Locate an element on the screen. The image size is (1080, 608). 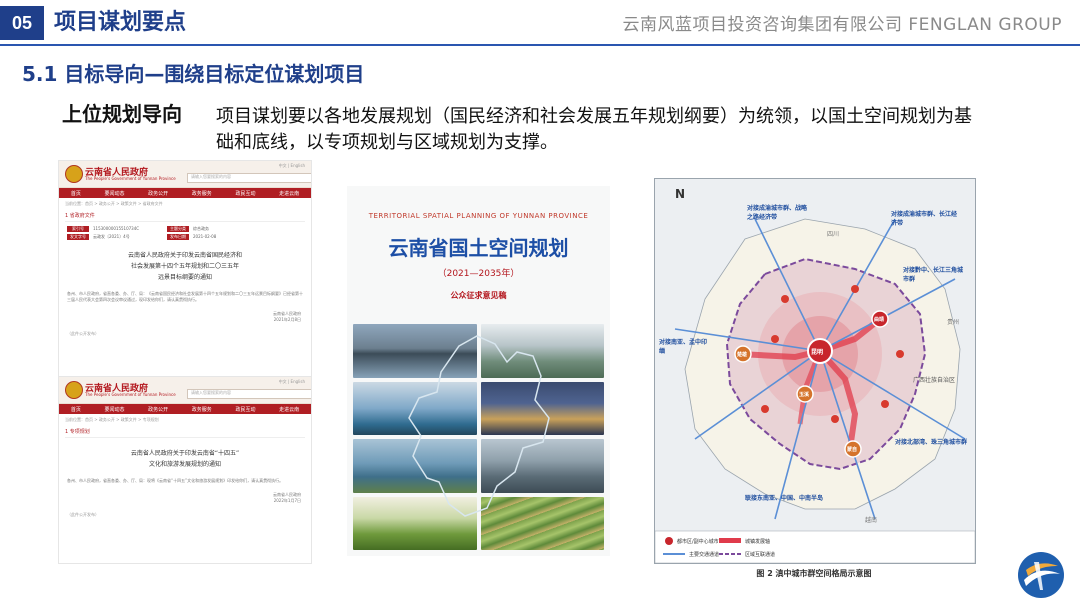
doc-title-line: 云南省人民政府关于印发云南省国民经济和 is located at coordinates (184, 255).